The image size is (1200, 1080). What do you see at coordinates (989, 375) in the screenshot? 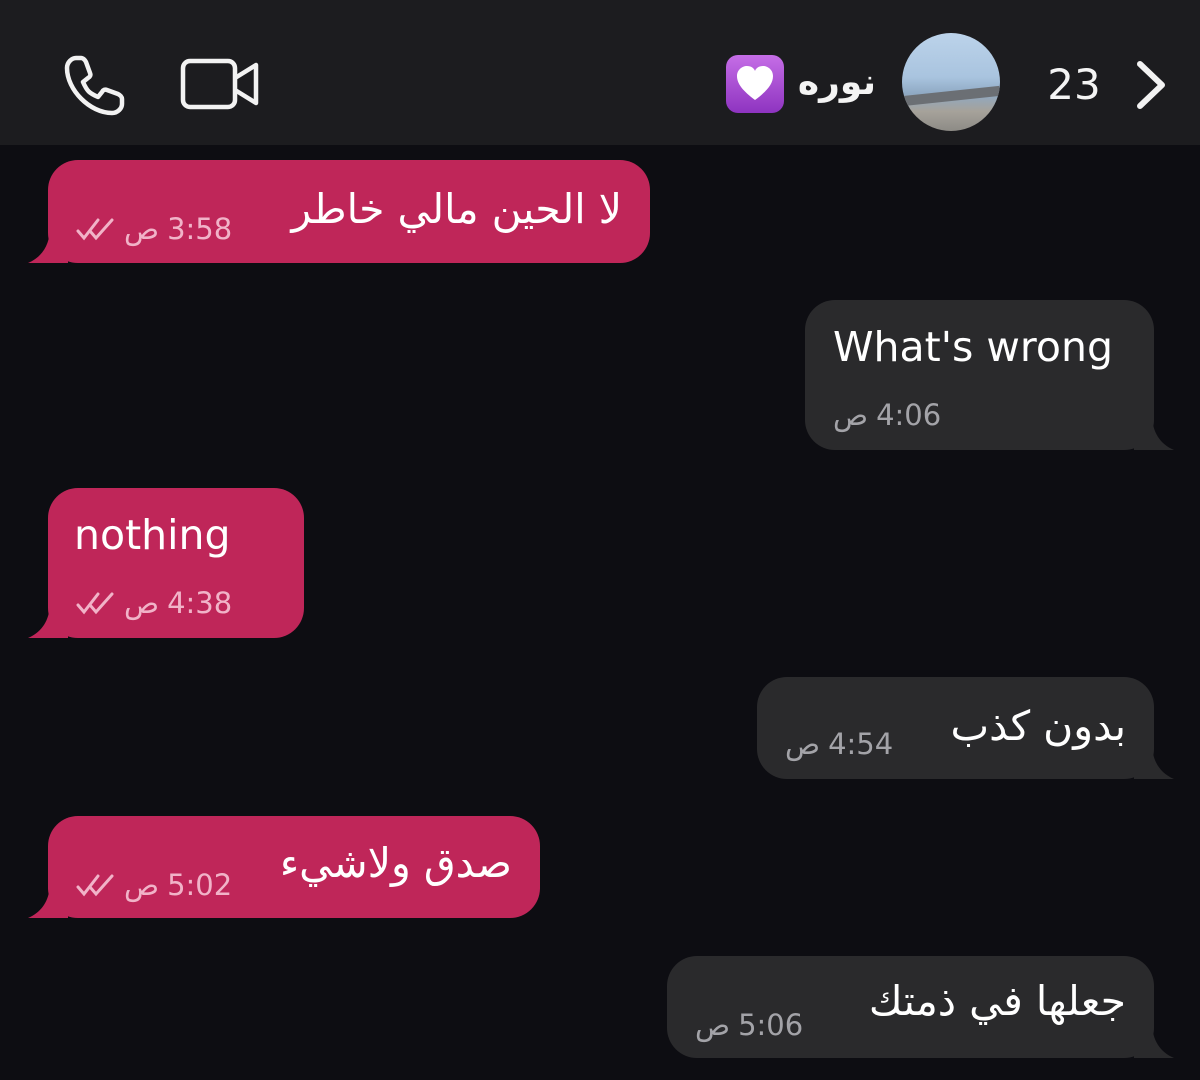
I see `message-bubble-outgoing: What's wrong ص 4:06` at bounding box center [989, 375].